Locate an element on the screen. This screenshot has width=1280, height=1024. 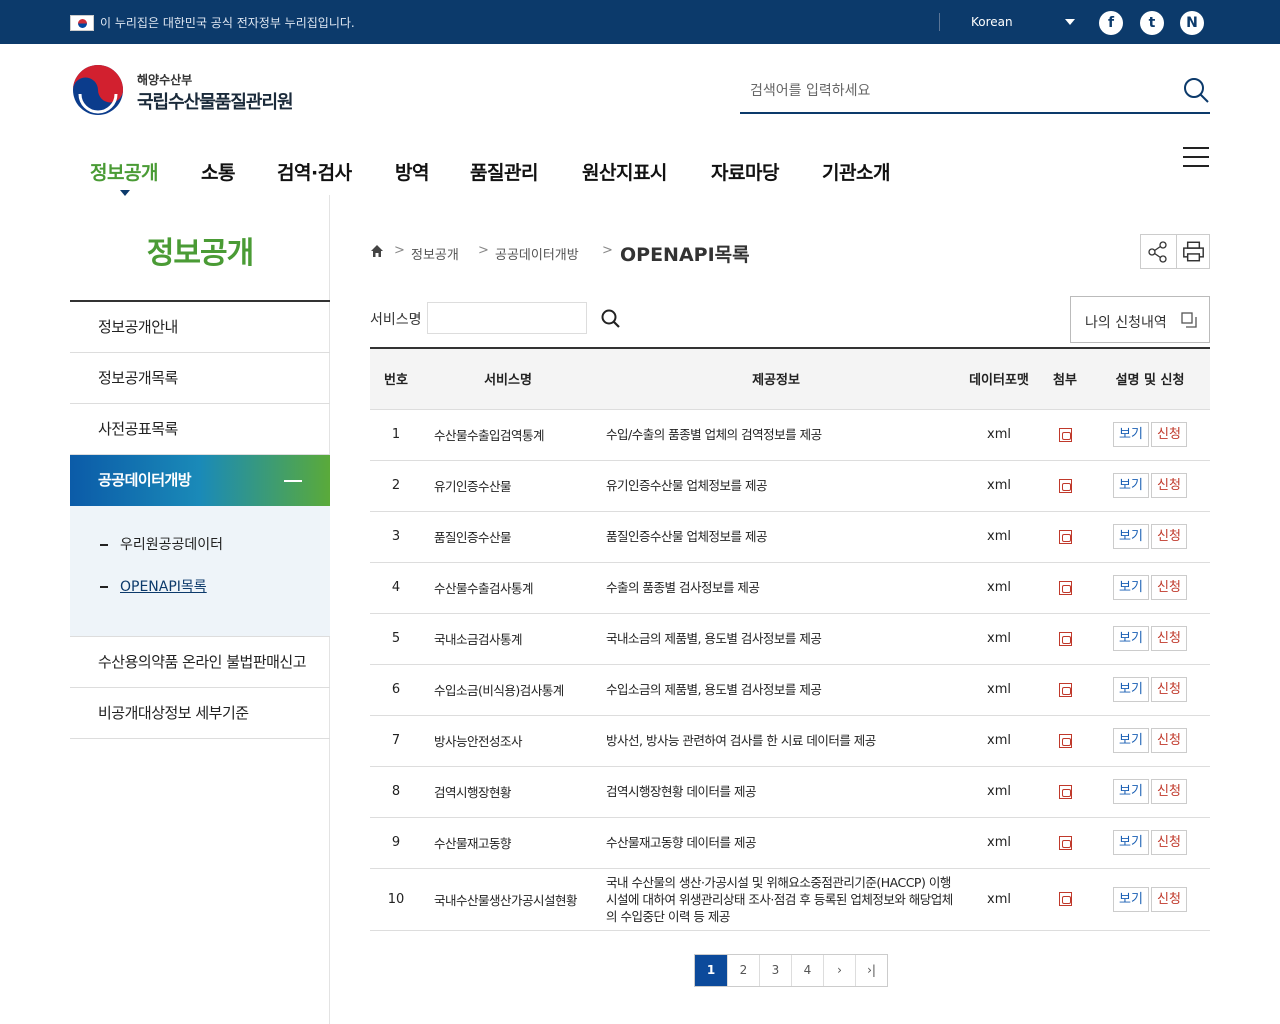
gnb-item-origin: 원산지표시 is located at coordinates (624, 171).